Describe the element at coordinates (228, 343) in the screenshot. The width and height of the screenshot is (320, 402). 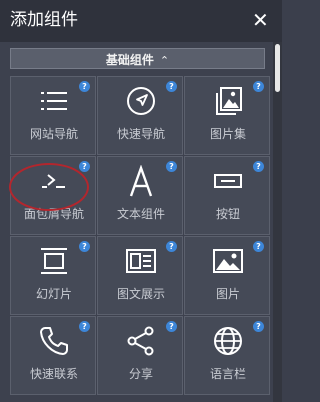
I see `globe-icon` at that location.